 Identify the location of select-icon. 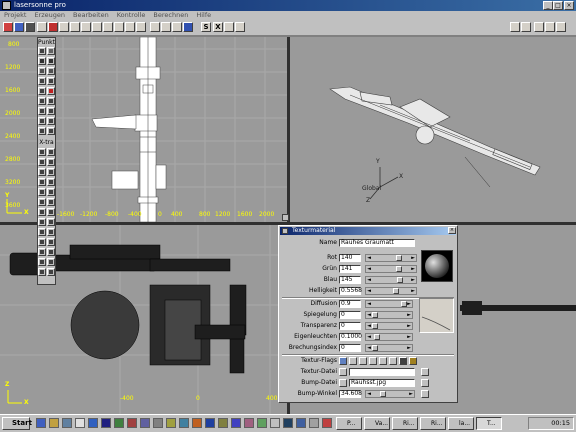
(64, 27).